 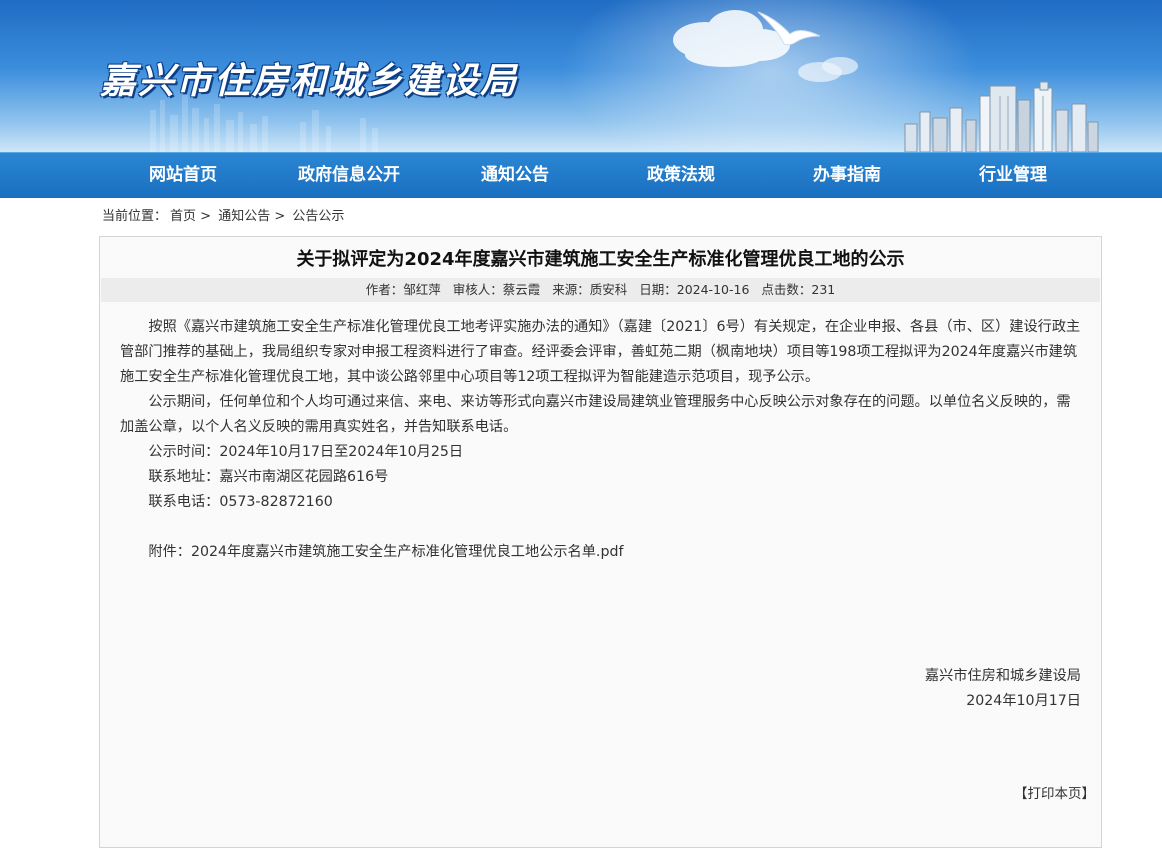 I want to click on main-nav: 网站首页 政府信息公开 通知公告 政策法规 办事指南 行业管理, so click(x=581, y=175).